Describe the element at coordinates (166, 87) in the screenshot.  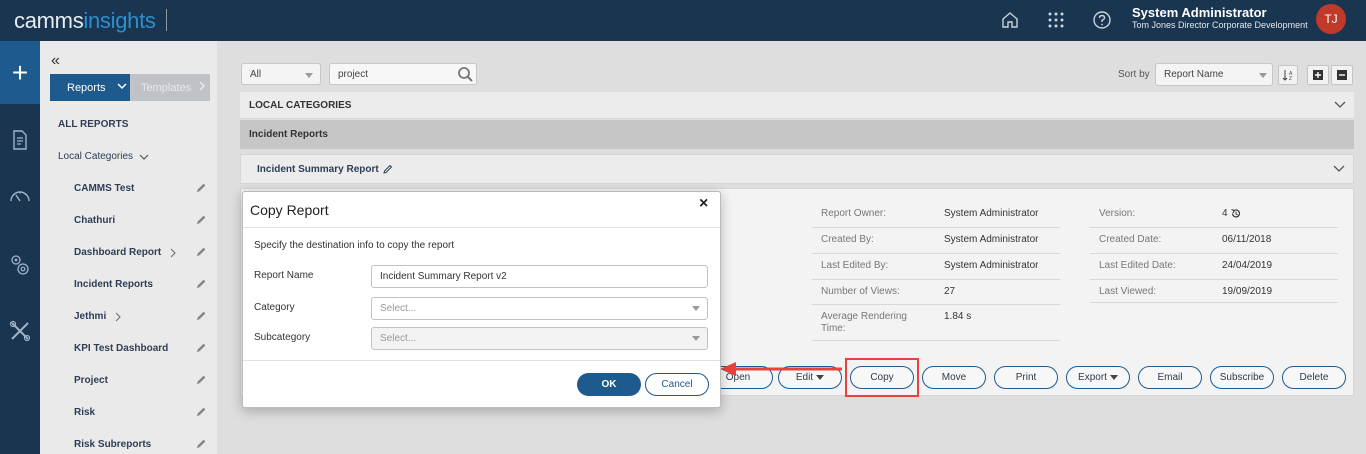
I see `tab-templates-label: Templates` at that location.